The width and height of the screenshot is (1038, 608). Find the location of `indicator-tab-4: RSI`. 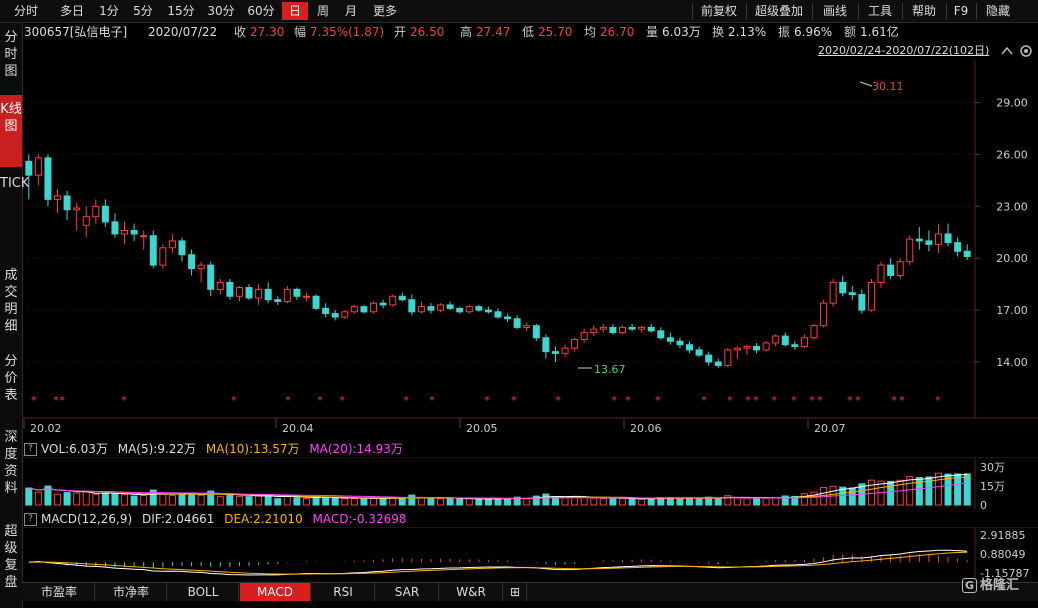

indicator-tab-4: RSI is located at coordinates (343, 592).